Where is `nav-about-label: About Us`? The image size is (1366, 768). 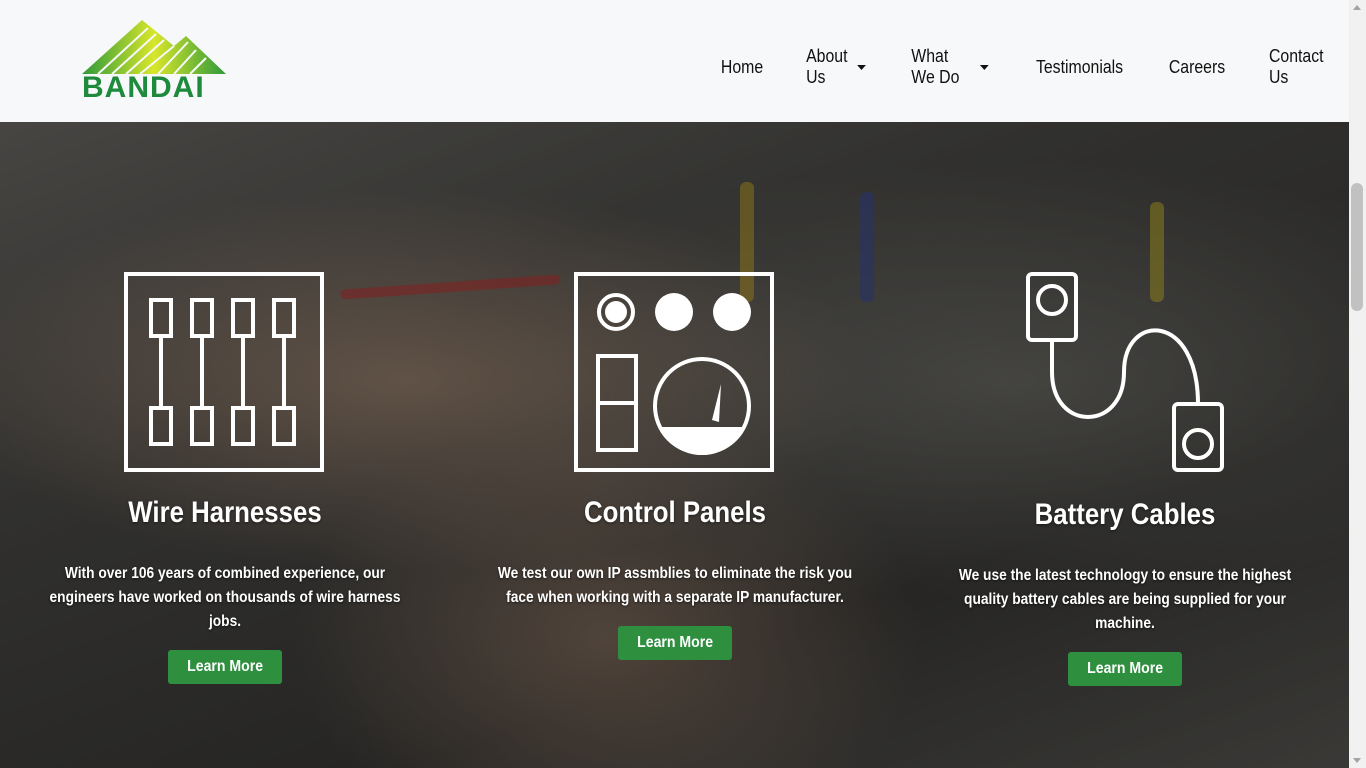 nav-about-label: About Us is located at coordinates (827, 66).